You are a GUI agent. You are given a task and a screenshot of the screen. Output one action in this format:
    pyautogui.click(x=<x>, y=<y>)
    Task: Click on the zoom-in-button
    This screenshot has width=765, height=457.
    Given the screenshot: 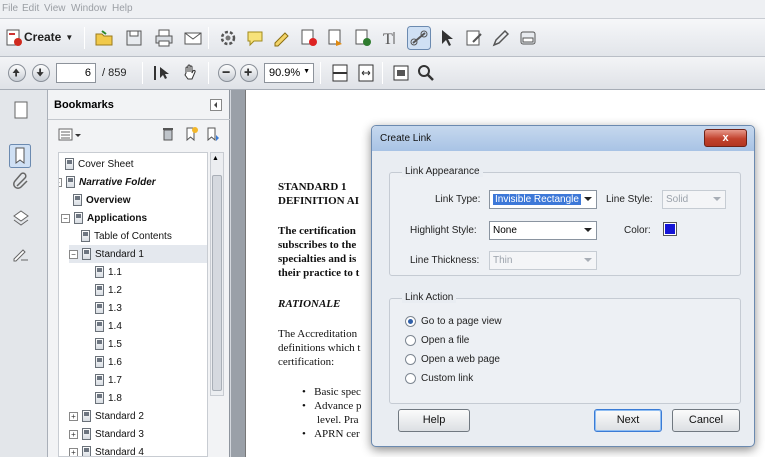 What is the action you would take?
    pyautogui.click(x=249, y=73)
    